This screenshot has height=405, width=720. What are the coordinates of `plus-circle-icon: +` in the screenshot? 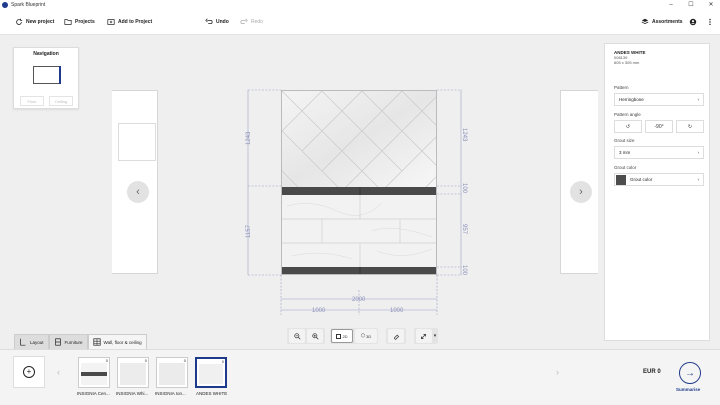 It's located at (29, 372).